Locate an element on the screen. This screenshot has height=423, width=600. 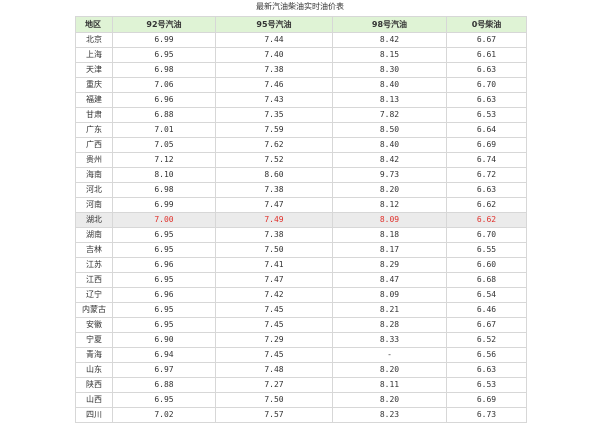
header-92-gasoline: 92号汽油 is located at coordinates (164, 24).